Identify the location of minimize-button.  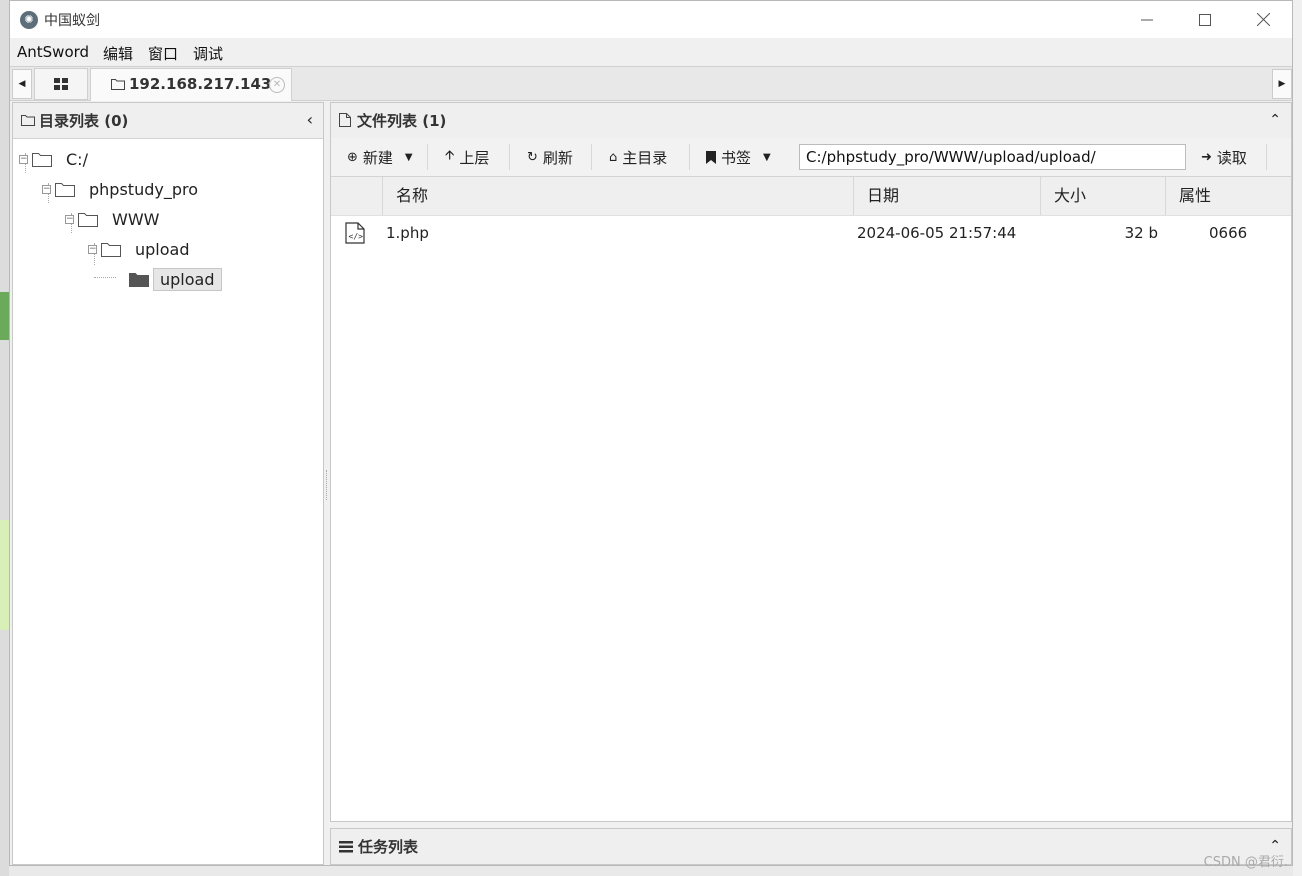
(1147, 19).